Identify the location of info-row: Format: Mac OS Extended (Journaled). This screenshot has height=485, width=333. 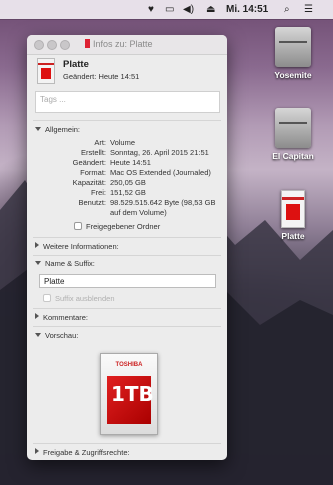
(127, 173).